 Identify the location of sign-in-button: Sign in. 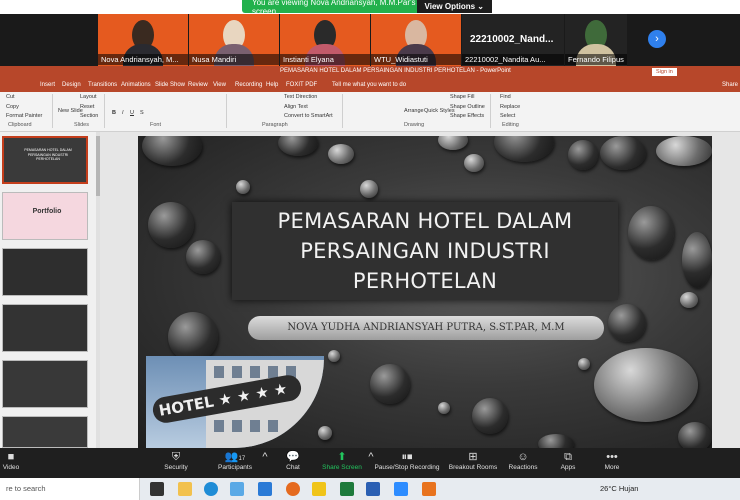
(664, 72).